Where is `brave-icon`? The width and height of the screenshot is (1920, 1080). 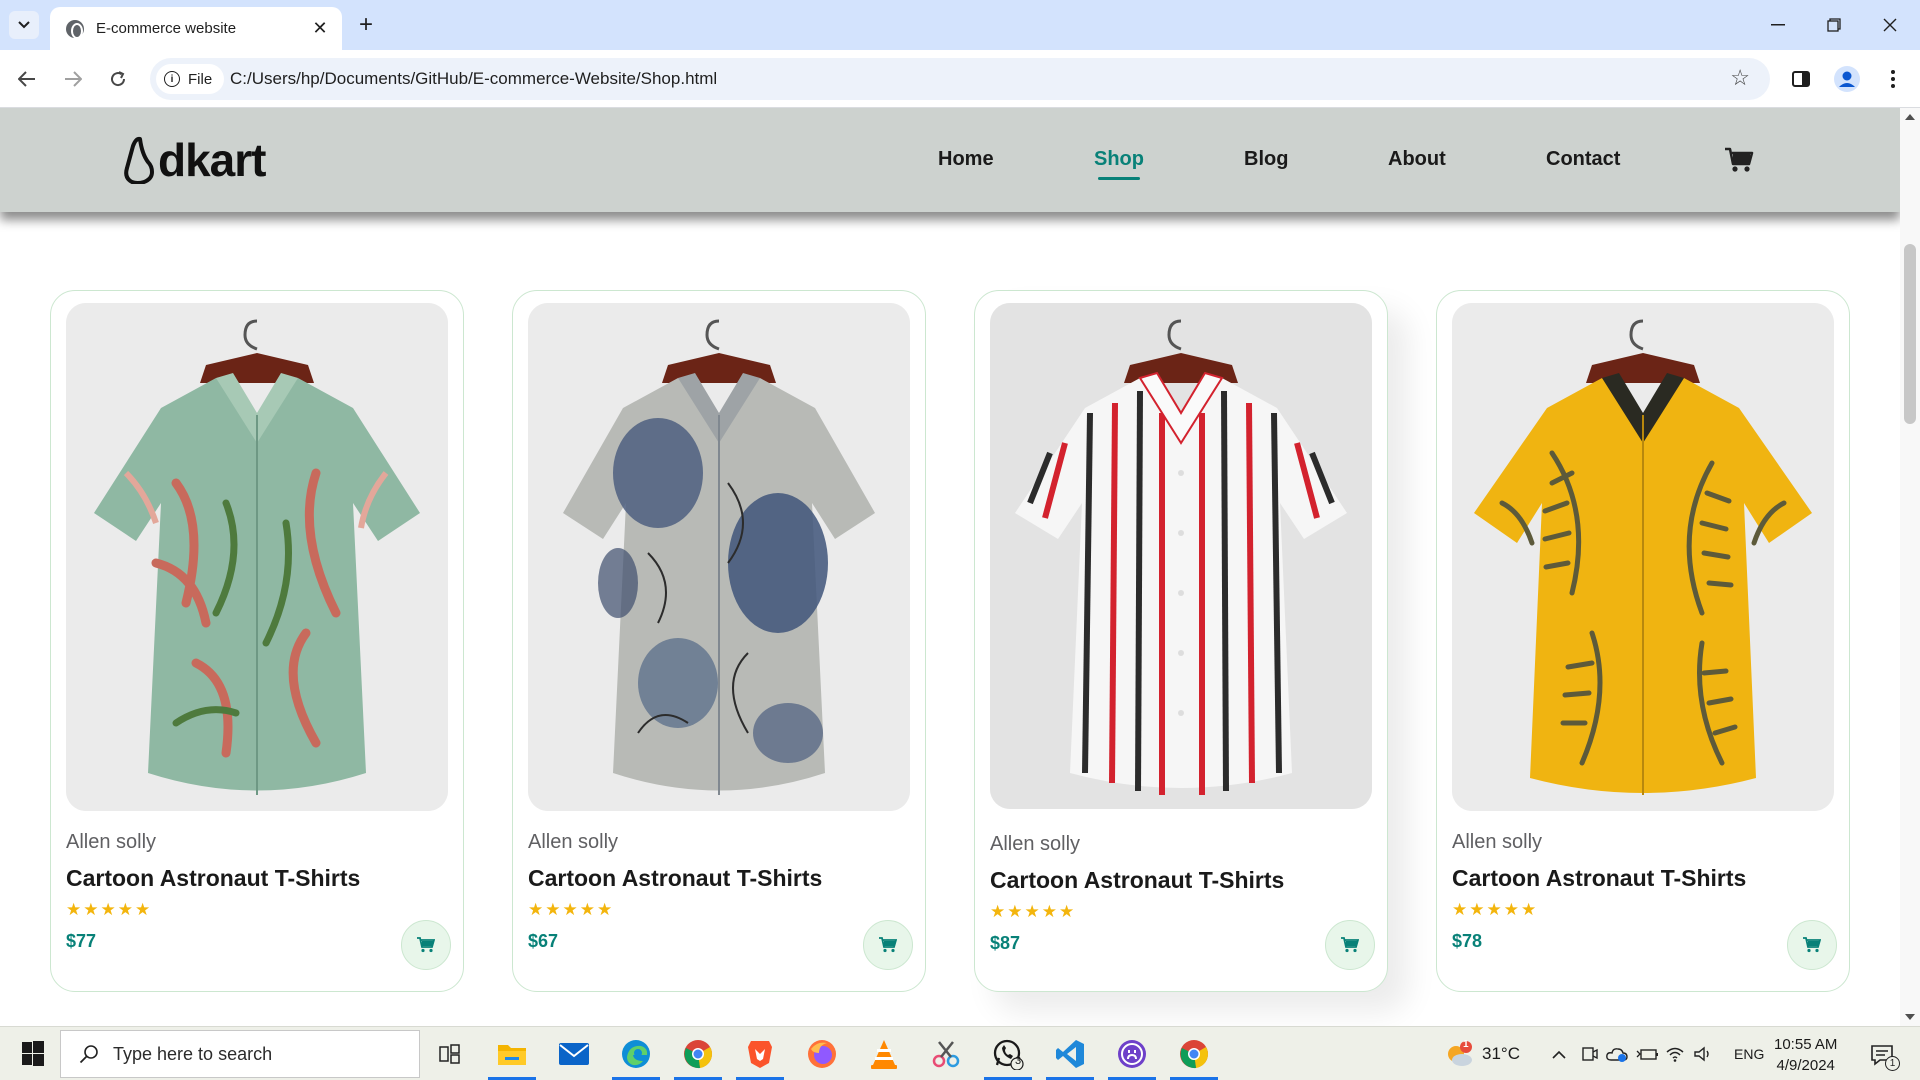
brave-icon is located at coordinates (760, 1057).